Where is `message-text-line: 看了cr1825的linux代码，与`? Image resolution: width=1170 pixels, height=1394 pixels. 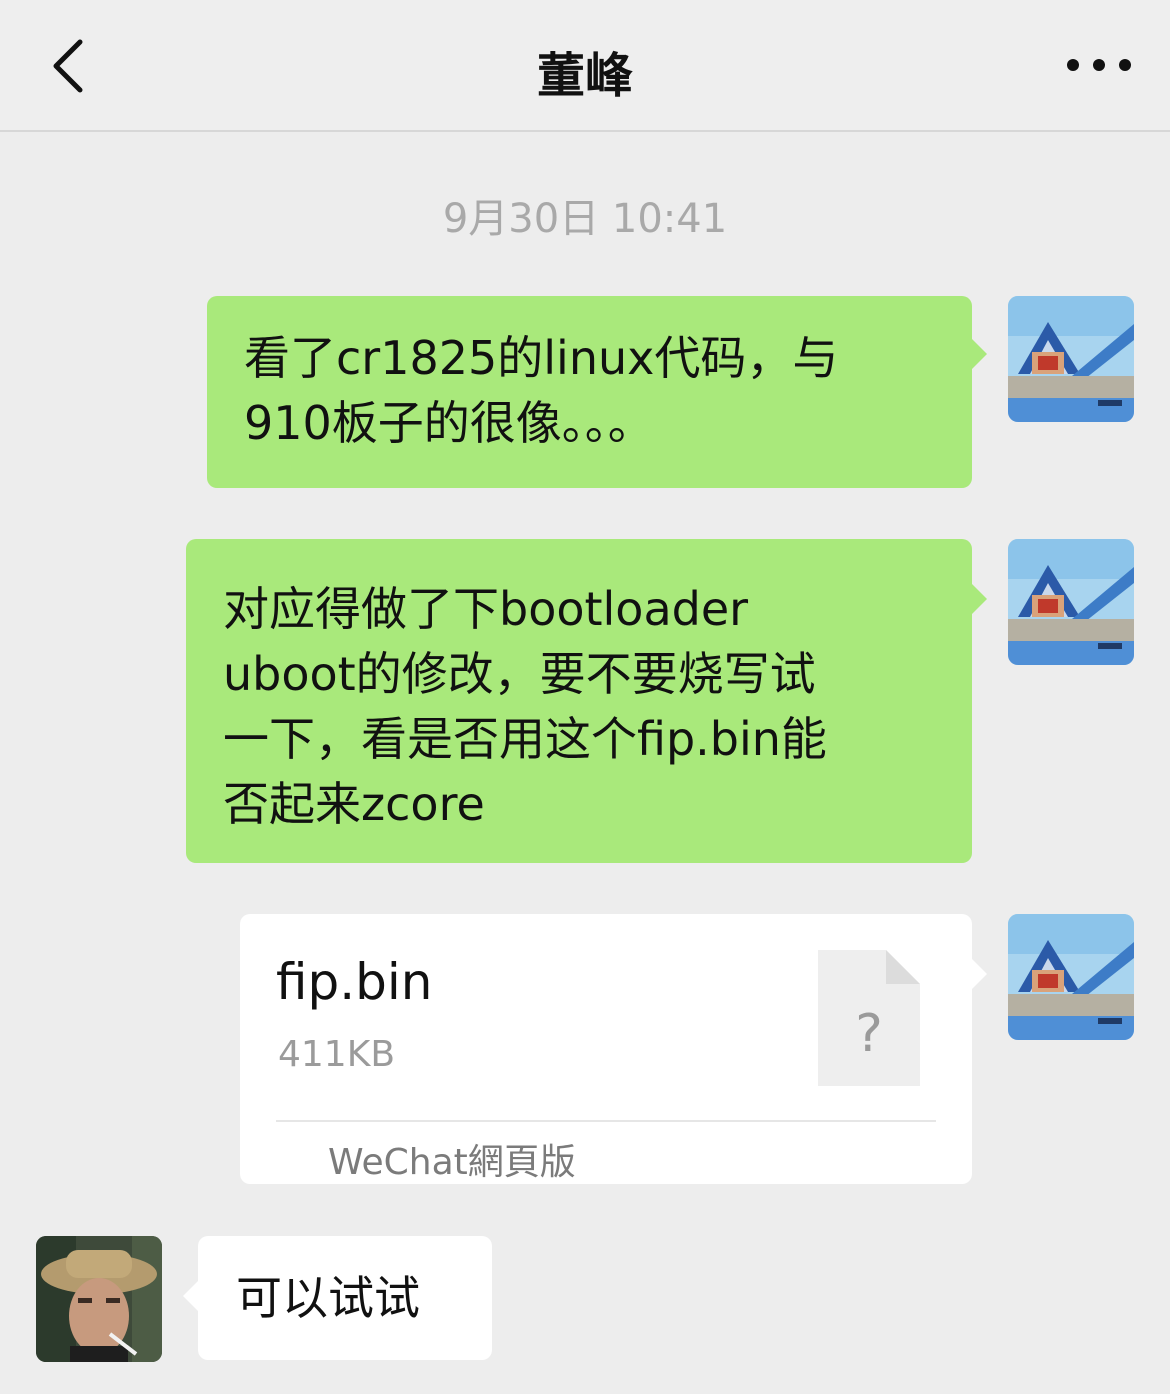
message-text-line: 看了cr1825的linux代码，与 is located at coordinates (541, 358).